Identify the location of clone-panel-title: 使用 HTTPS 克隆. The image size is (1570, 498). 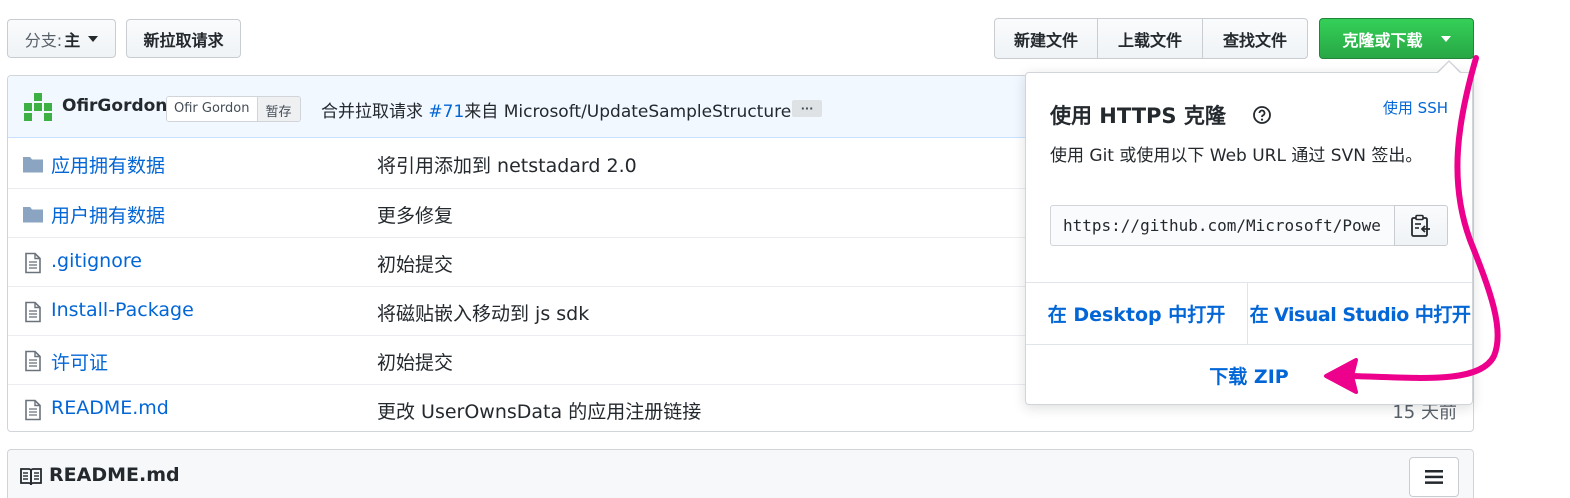
(1138, 116).